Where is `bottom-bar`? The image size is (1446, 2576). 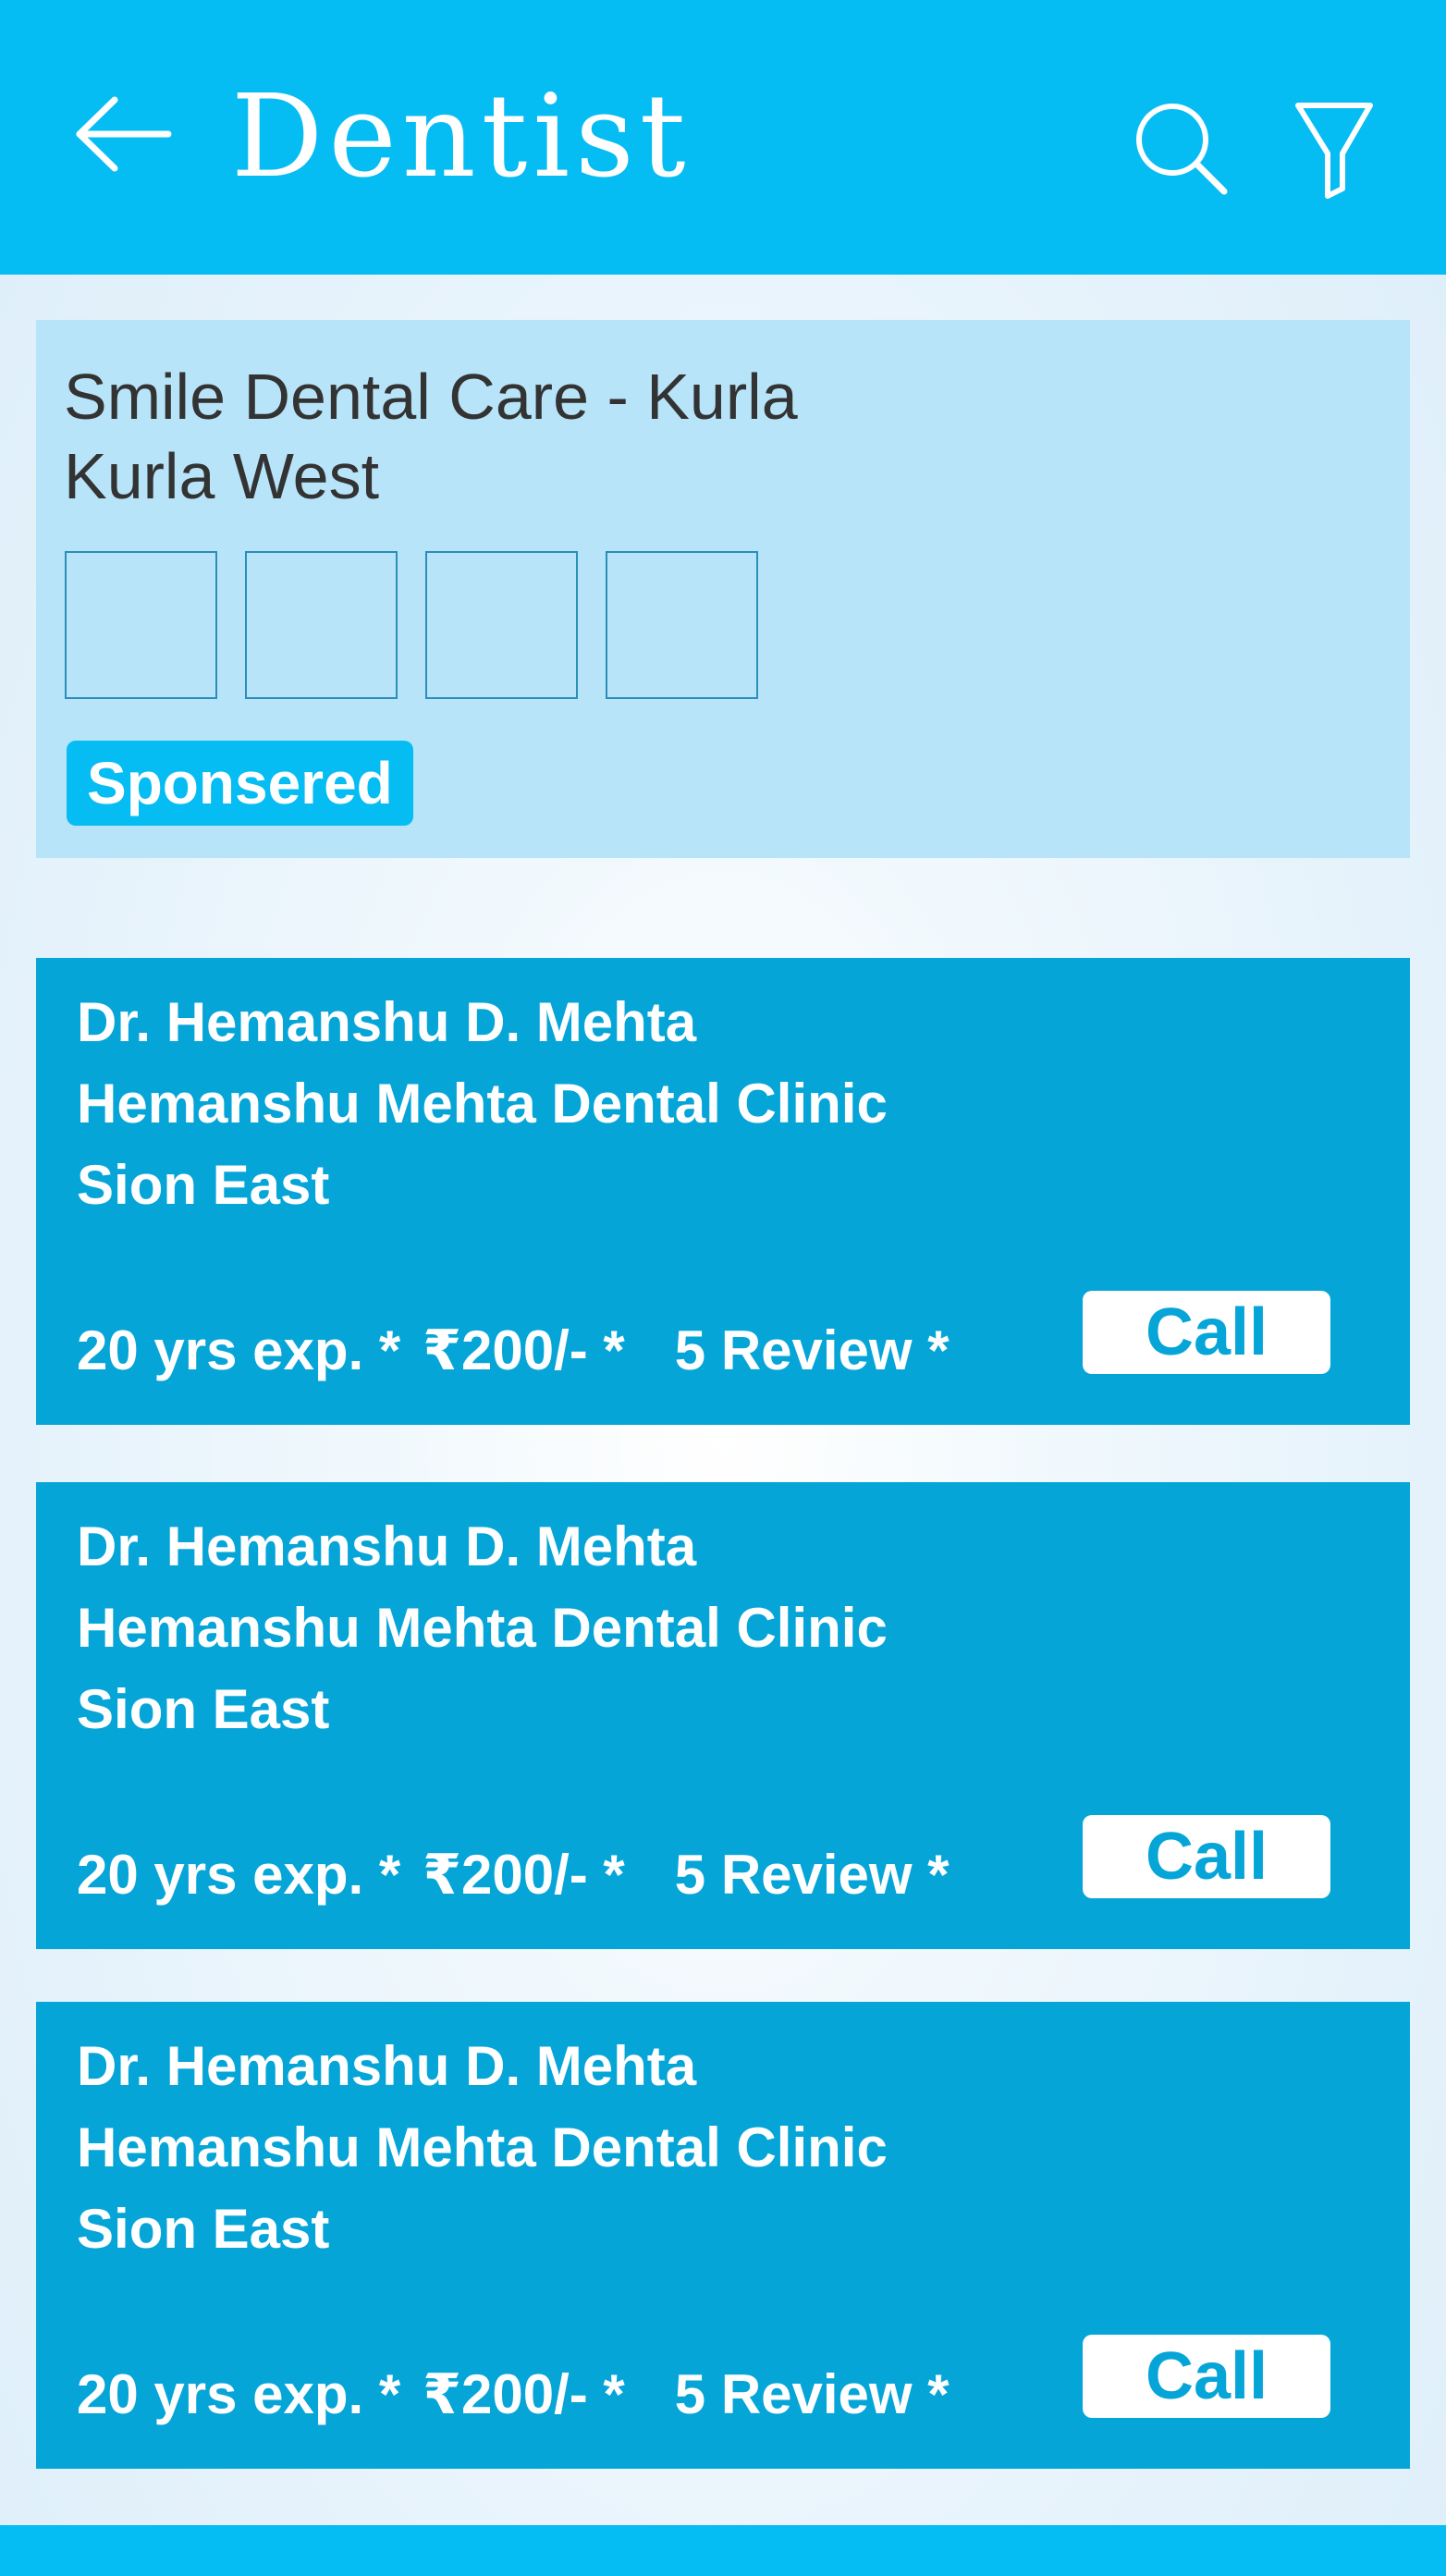 bottom-bar is located at coordinates (723, 2550).